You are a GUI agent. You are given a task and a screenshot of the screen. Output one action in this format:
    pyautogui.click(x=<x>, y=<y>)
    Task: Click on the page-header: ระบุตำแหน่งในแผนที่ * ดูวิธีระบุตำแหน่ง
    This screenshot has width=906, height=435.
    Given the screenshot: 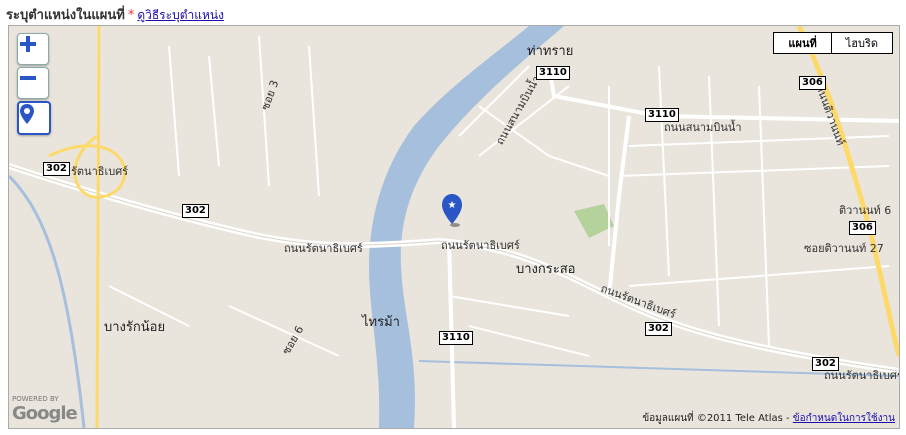 What is the action you would take?
    pyautogui.click(x=115, y=13)
    